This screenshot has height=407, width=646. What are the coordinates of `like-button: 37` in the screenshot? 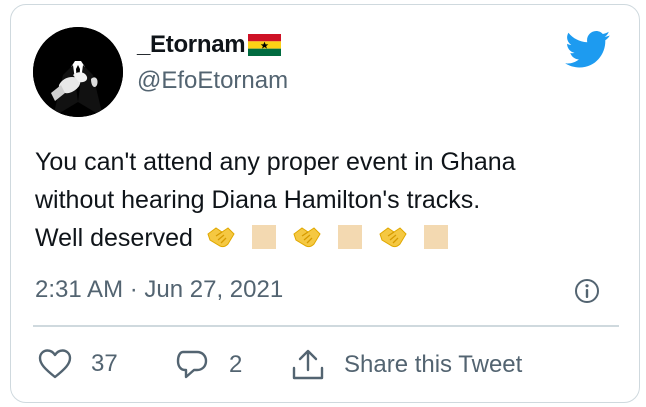 It's located at (77, 364).